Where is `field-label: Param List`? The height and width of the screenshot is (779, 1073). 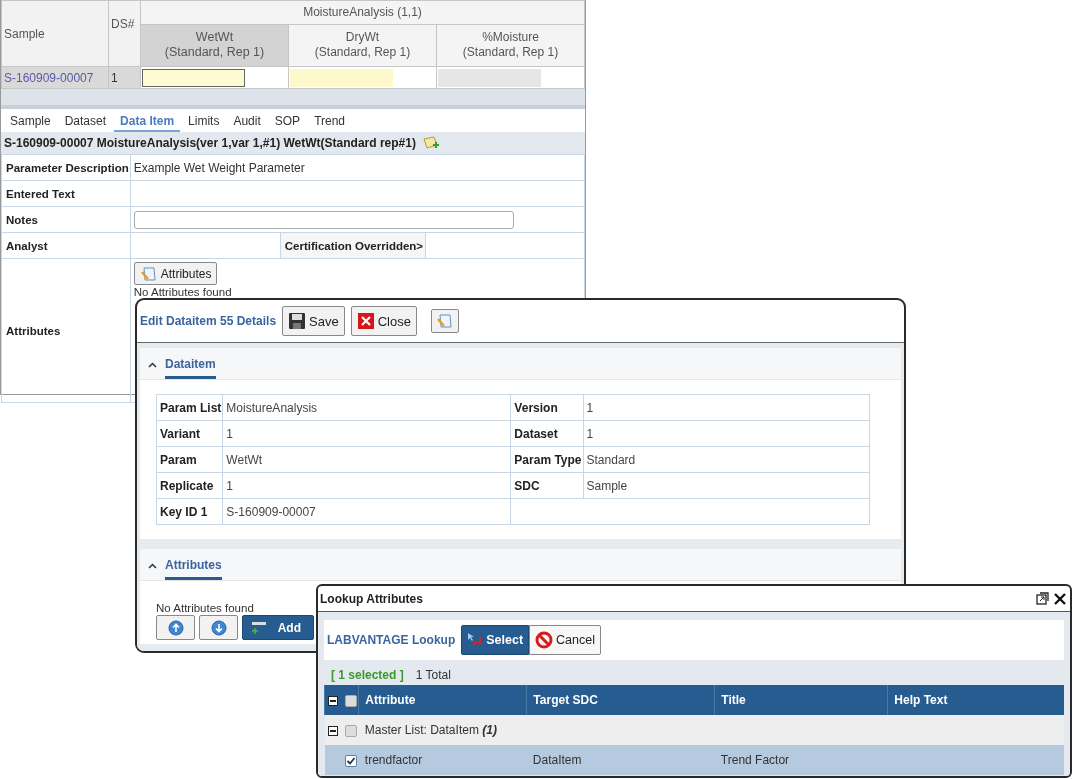 field-label: Param List is located at coordinates (189, 407).